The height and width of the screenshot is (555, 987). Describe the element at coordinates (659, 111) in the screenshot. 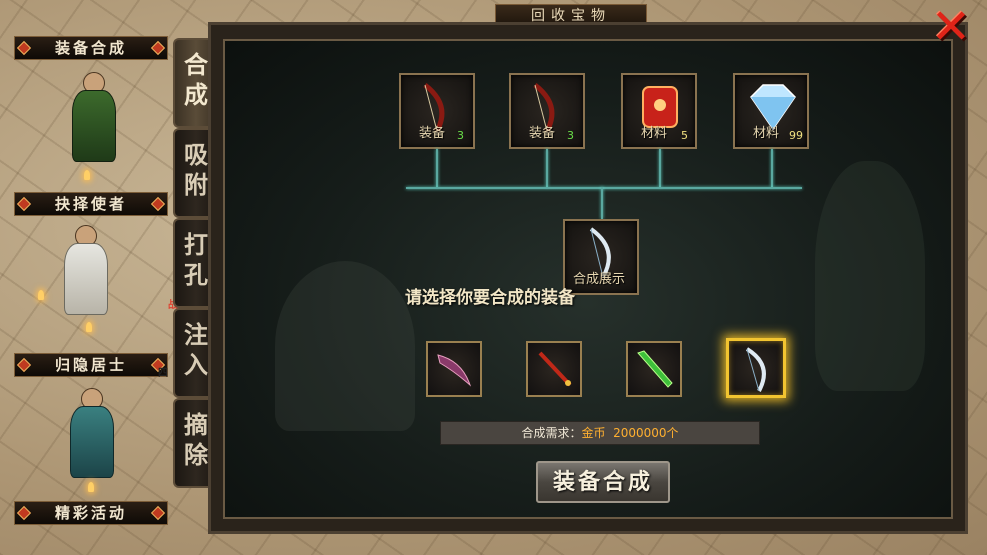

I see `material-slot-3: 材料 5` at that location.